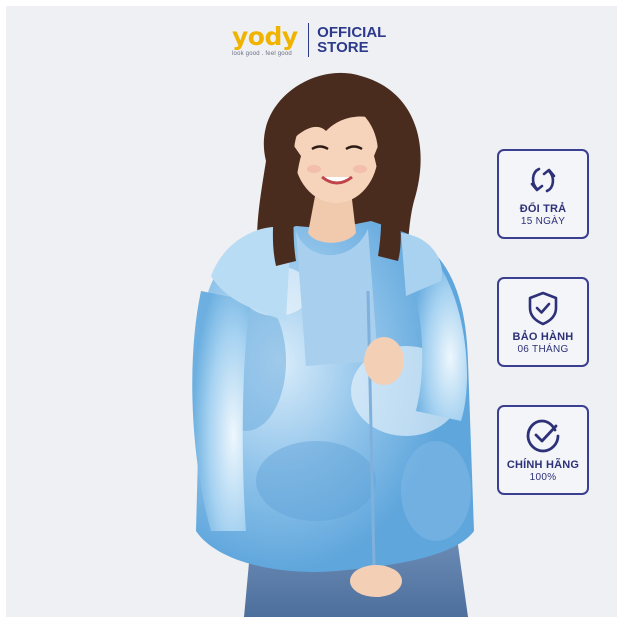 Image resolution: width=623 pixels, height=623 pixels. What do you see at coordinates (352, 32) in the screenshot?
I see `store-label-line1: OFFICIAL` at bounding box center [352, 32].